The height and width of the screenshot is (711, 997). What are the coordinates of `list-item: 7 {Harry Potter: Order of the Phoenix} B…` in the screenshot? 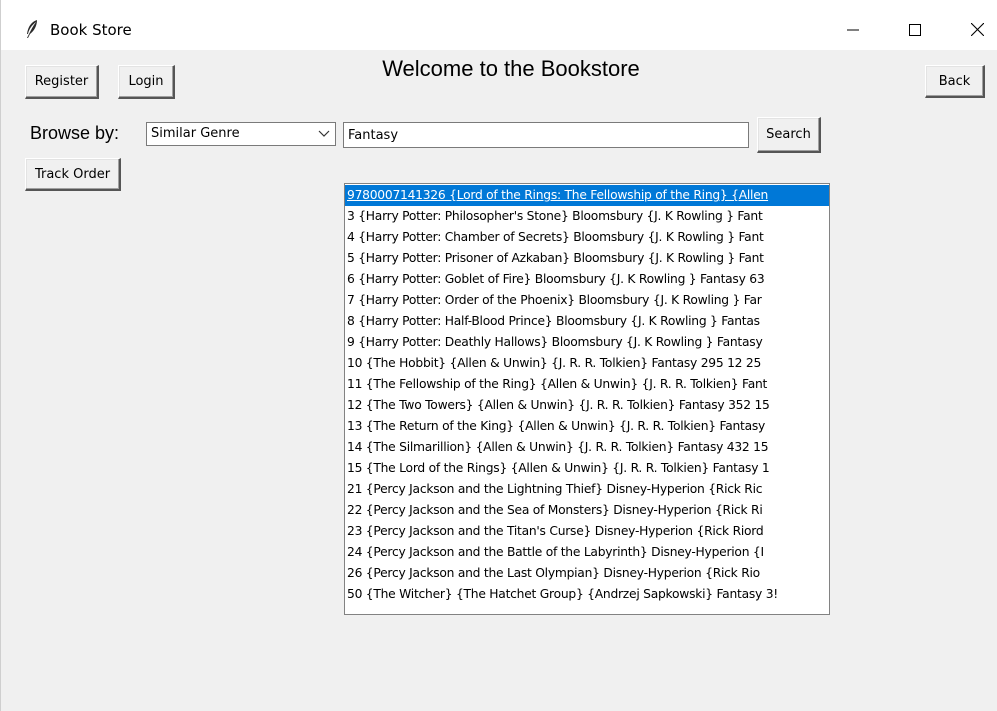 It's located at (587, 300).